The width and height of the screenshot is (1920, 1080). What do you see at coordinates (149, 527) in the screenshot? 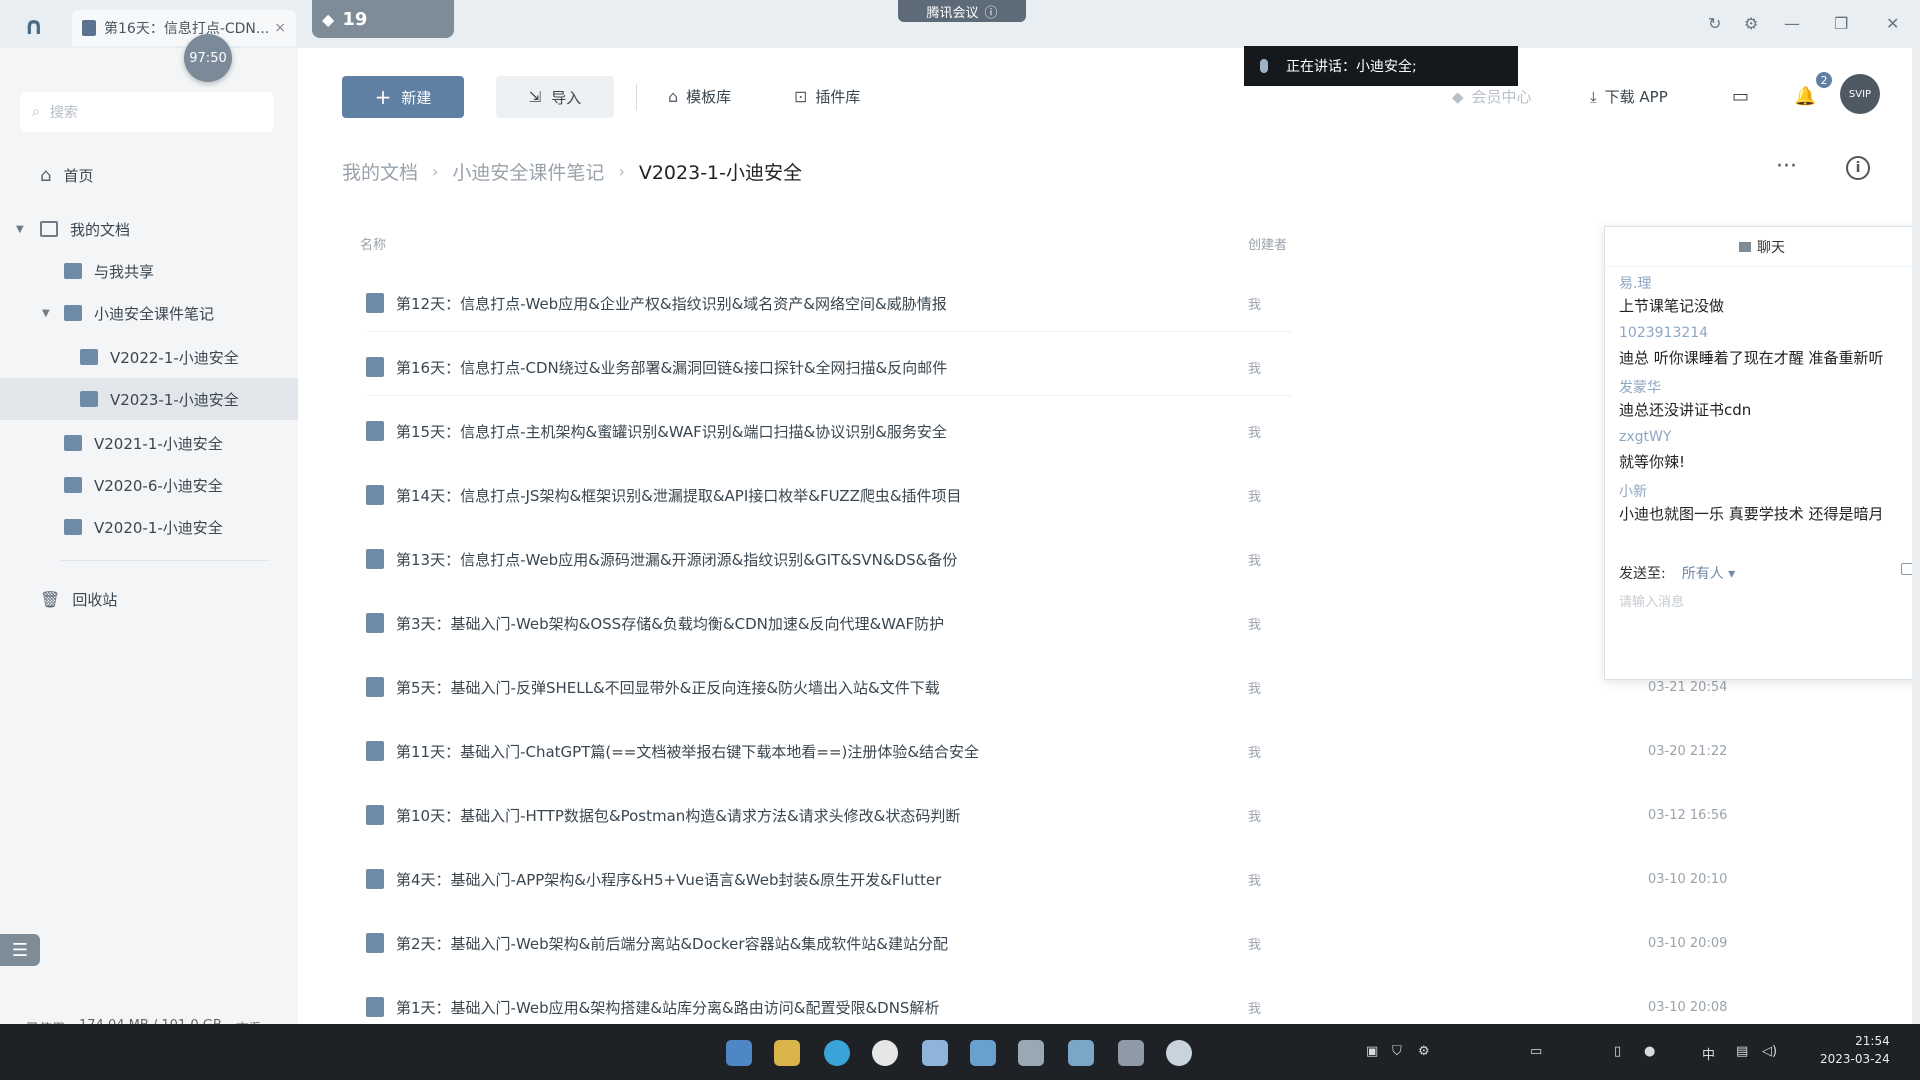
I see `sidebar-item-v2020-1: V2020-1-小迪安全` at bounding box center [149, 527].